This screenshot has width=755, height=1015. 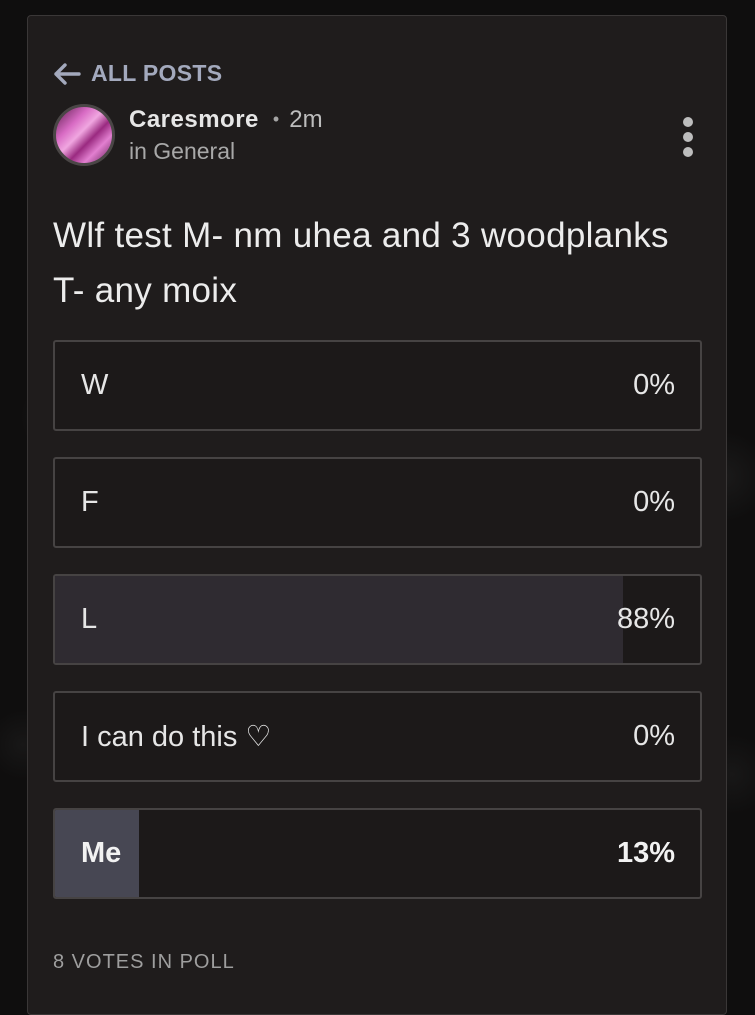 What do you see at coordinates (144, 962) in the screenshot?
I see `poll-vote-count: 8 VOTES IN POLL` at bounding box center [144, 962].